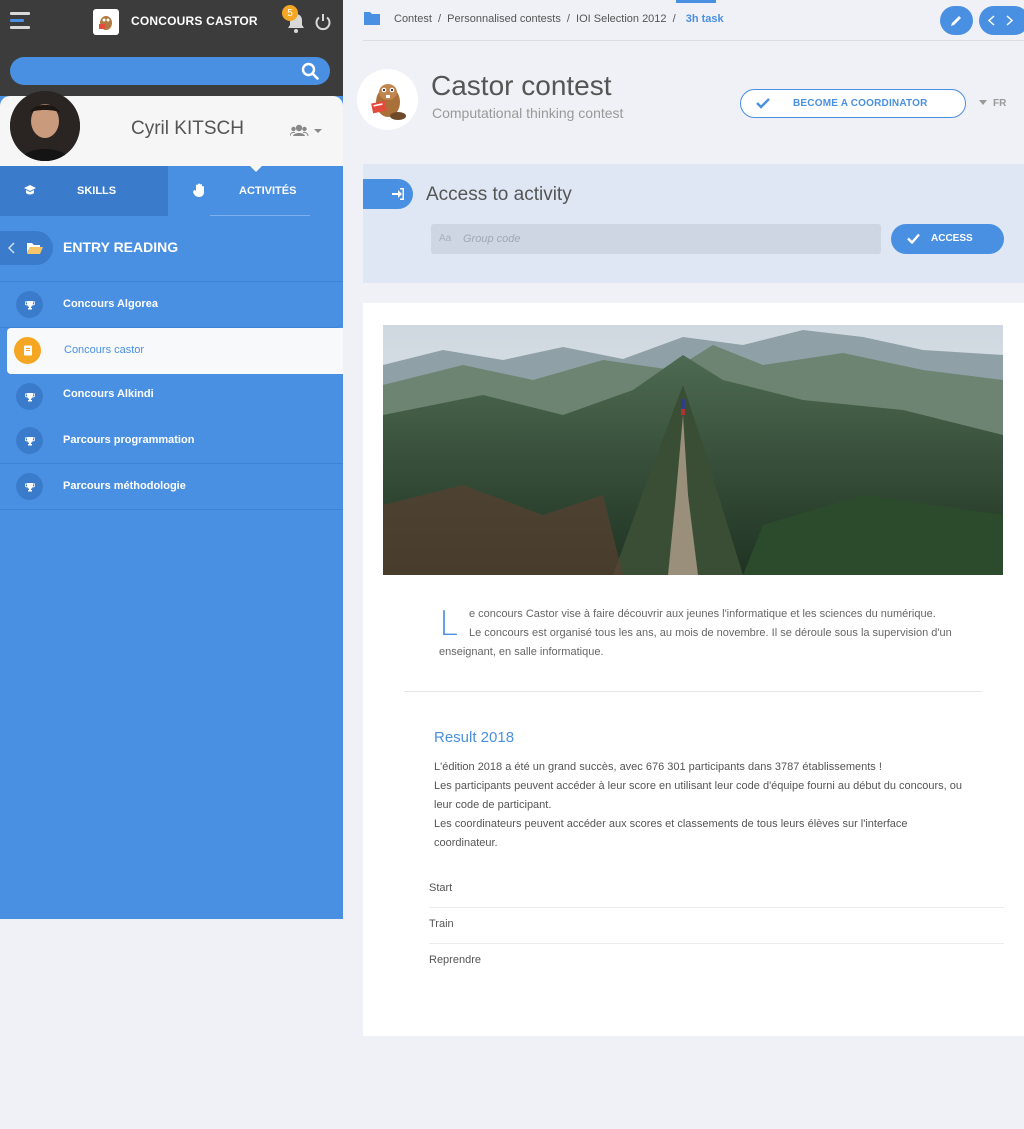  What do you see at coordinates (1000, 103) in the screenshot?
I see `language-label: FR` at bounding box center [1000, 103].